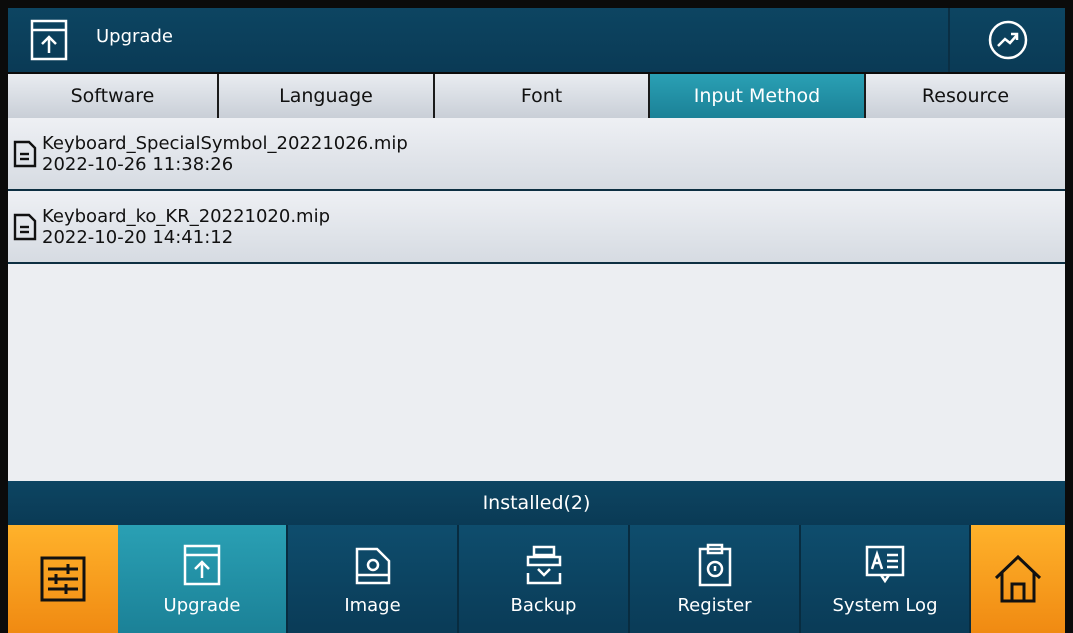 The width and height of the screenshot is (1073, 633). Describe the element at coordinates (134, 36) in the screenshot. I see `page-title: Upgrade` at that location.